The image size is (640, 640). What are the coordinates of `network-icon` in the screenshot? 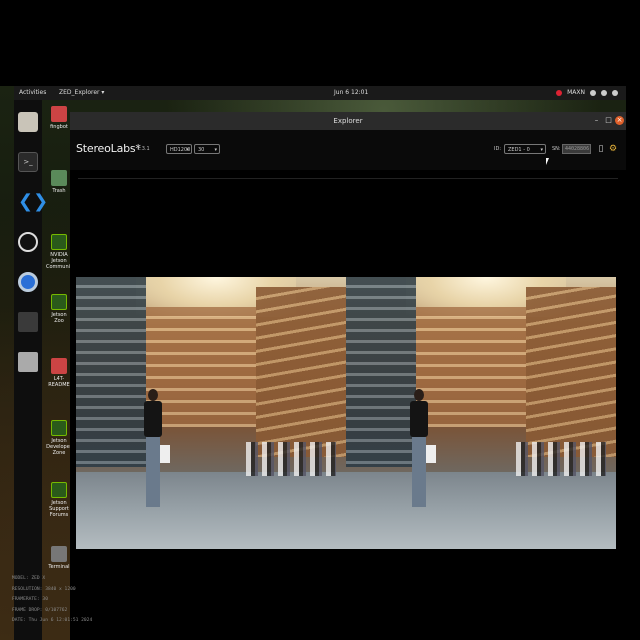 It's located at (593, 93).